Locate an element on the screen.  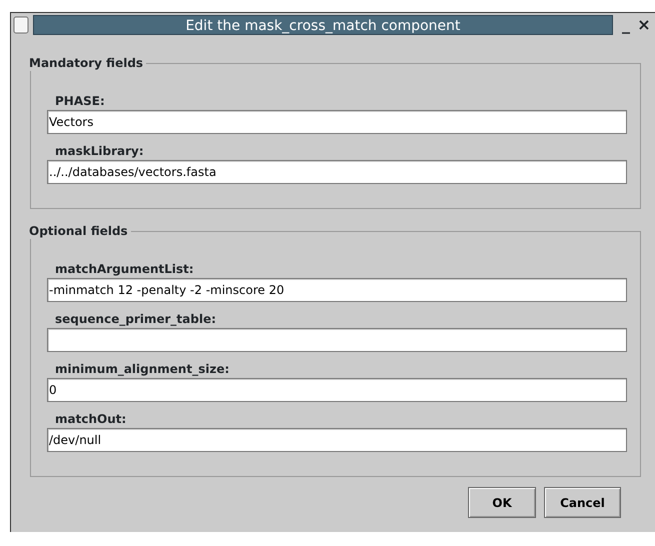
field-label: maskLibrary: is located at coordinates (99, 151).